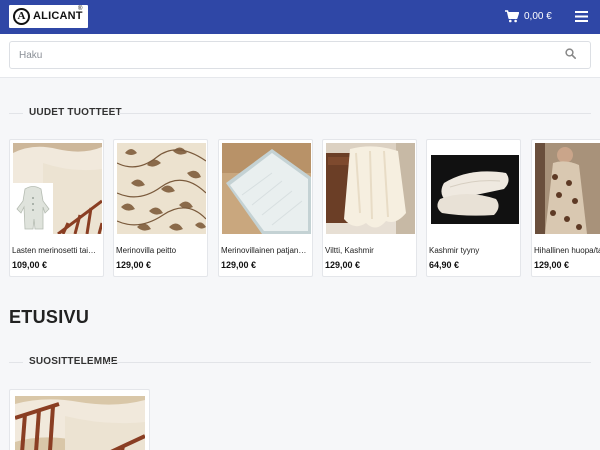  I want to click on product-card: Viltti, Kashmir 129,00 €, so click(369, 208).